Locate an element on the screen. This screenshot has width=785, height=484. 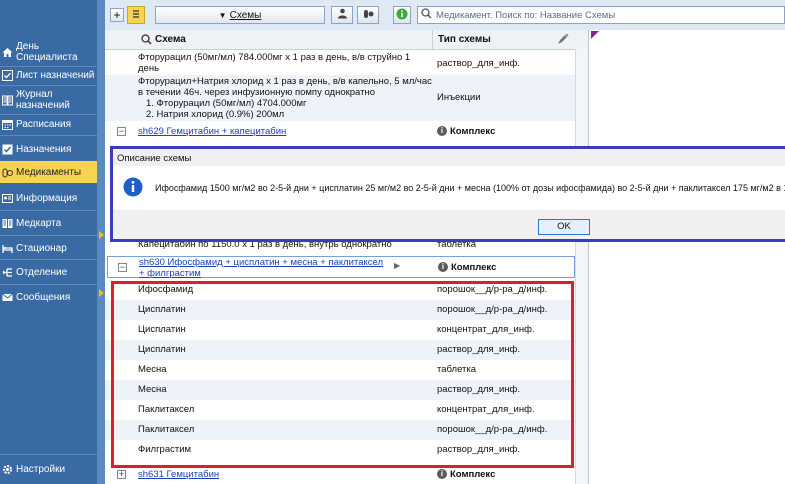
info-icon: i is located at coordinates (443, 267).